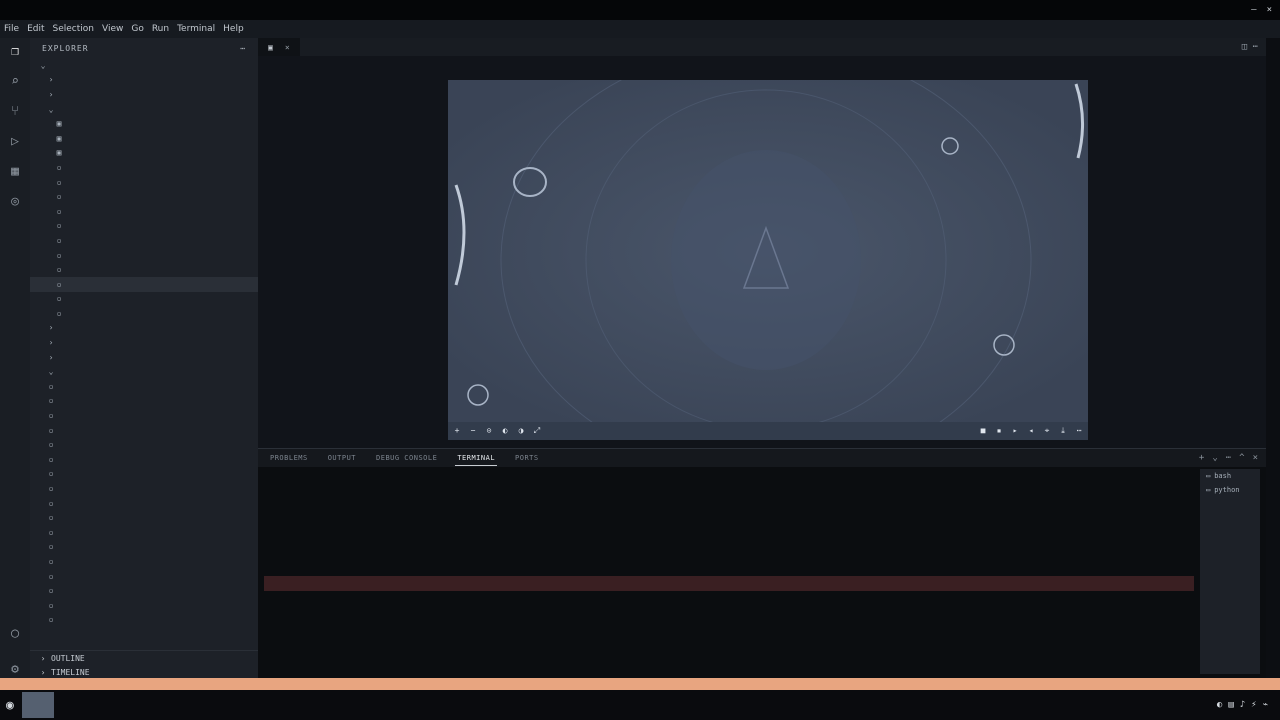 This screenshot has width=1280, height=720. Describe the element at coordinates (1253, 705) in the screenshot. I see `tray-icon: ⚡` at that location.